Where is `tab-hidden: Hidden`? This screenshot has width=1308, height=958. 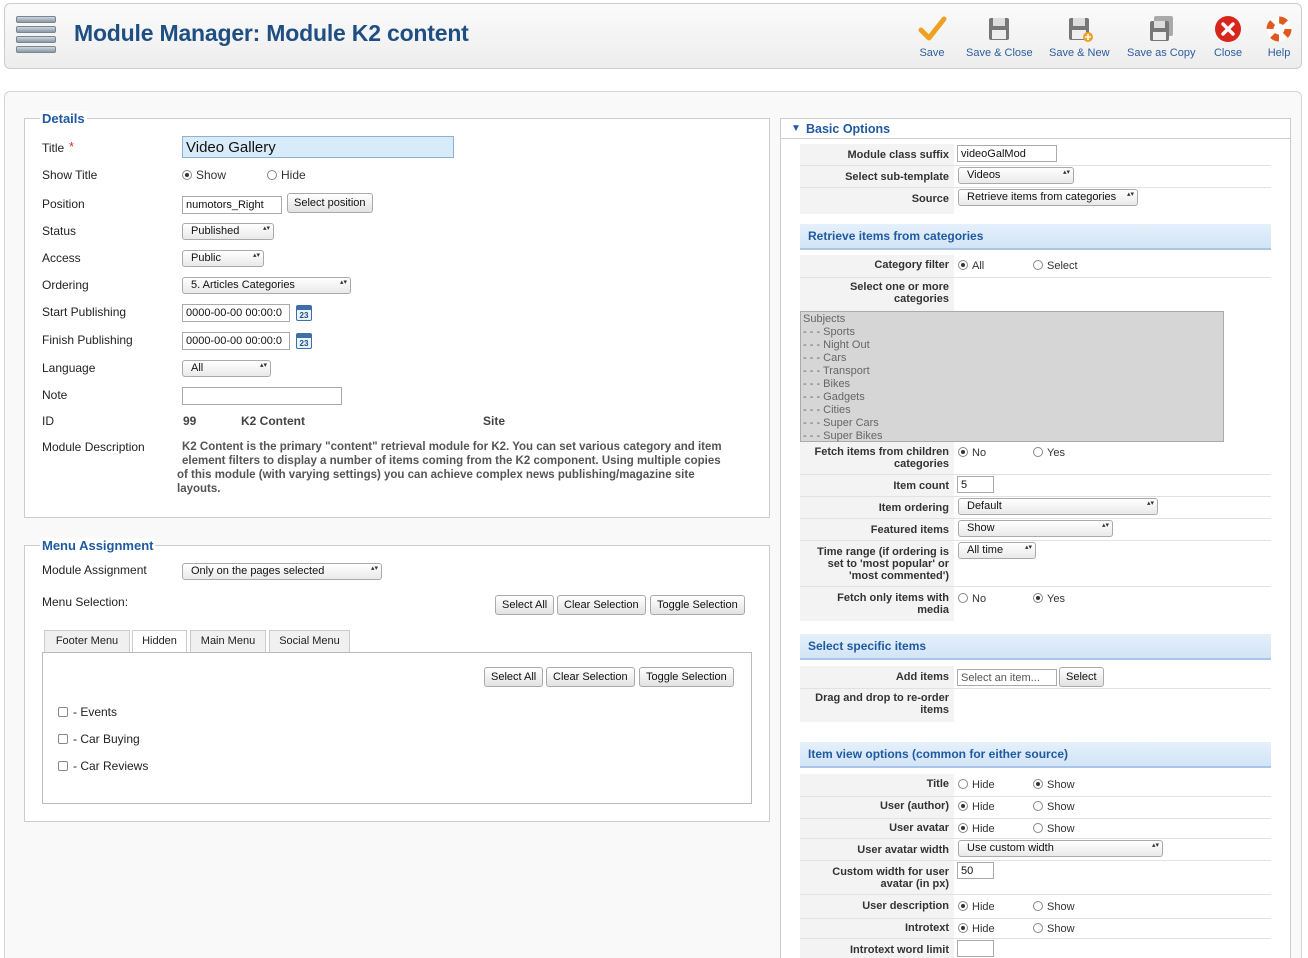
tab-hidden: Hidden is located at coordinates (159, 641).